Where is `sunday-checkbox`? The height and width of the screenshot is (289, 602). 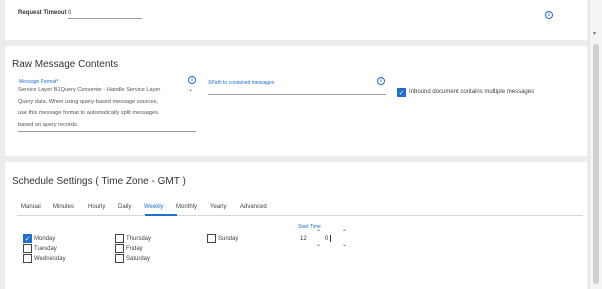
sunday-checkbox is located at coordinates (211, 238).